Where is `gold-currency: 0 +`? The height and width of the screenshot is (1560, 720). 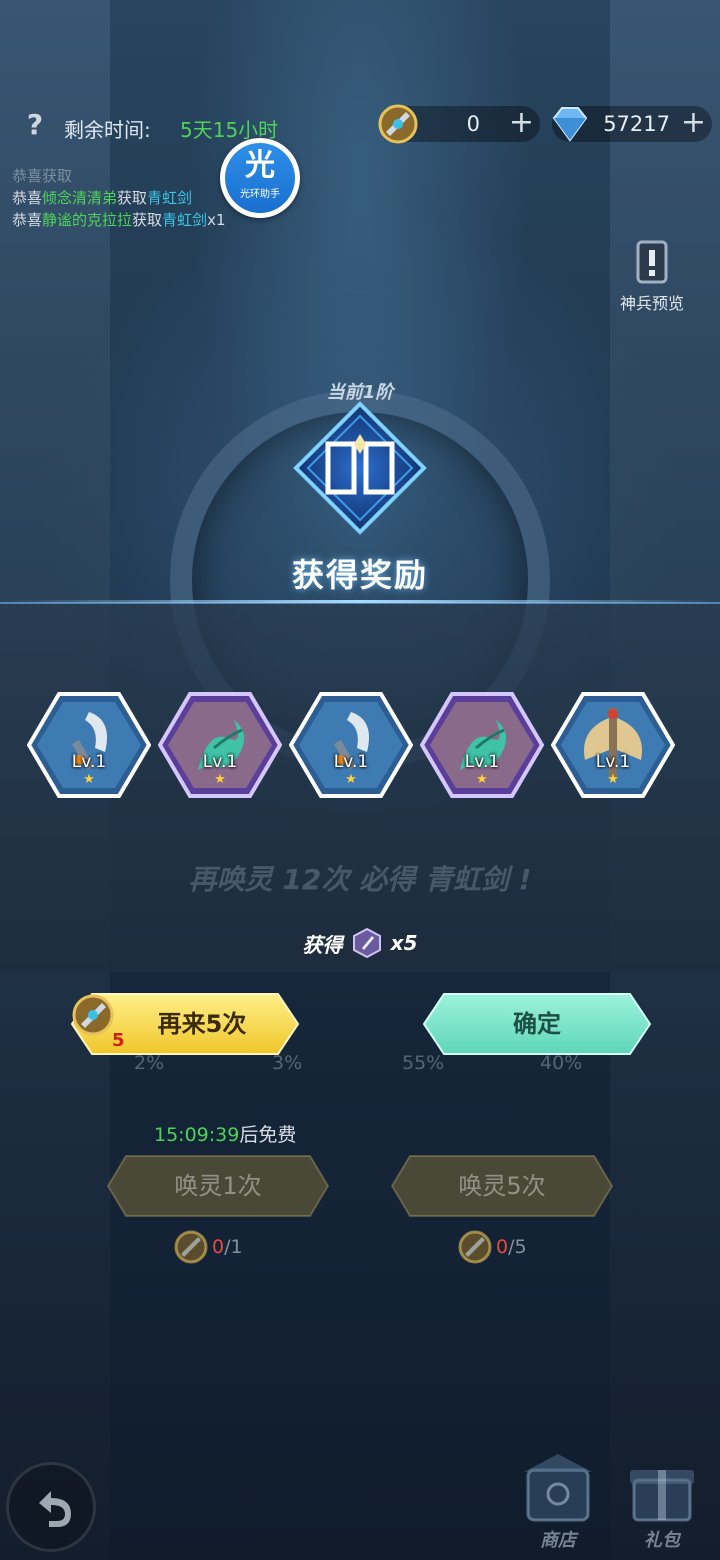 gold-currency: 0 + is located at coordinates (459, 124).